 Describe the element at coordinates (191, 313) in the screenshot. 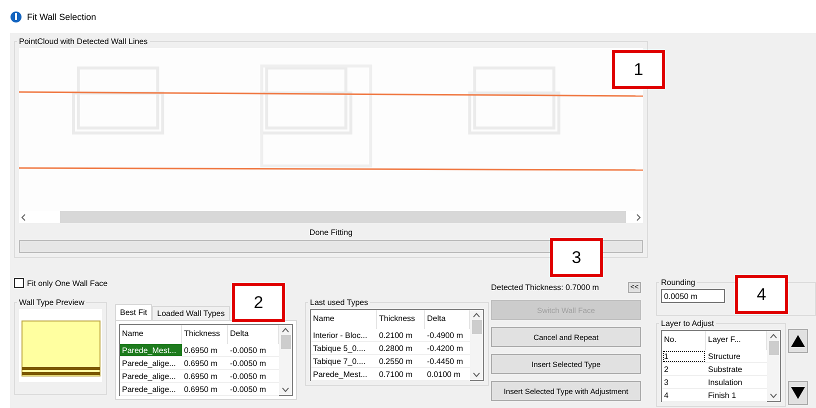

I see `tab: Loaded Wall Types` at that location.